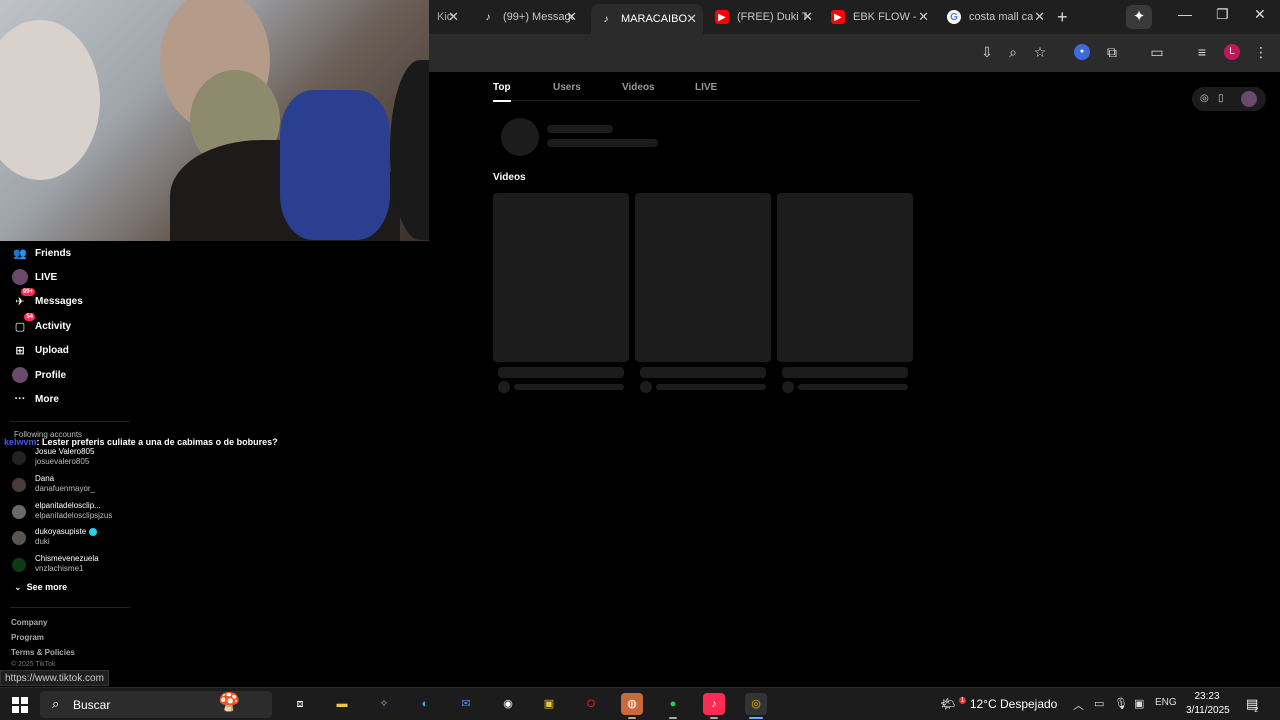 The height and width of the screenshot is (720, 1280). What do you see at coordinates (1222, 14) in the screenshot?
I see `restore-icon: ❐` at bounding box center [1222, 14].